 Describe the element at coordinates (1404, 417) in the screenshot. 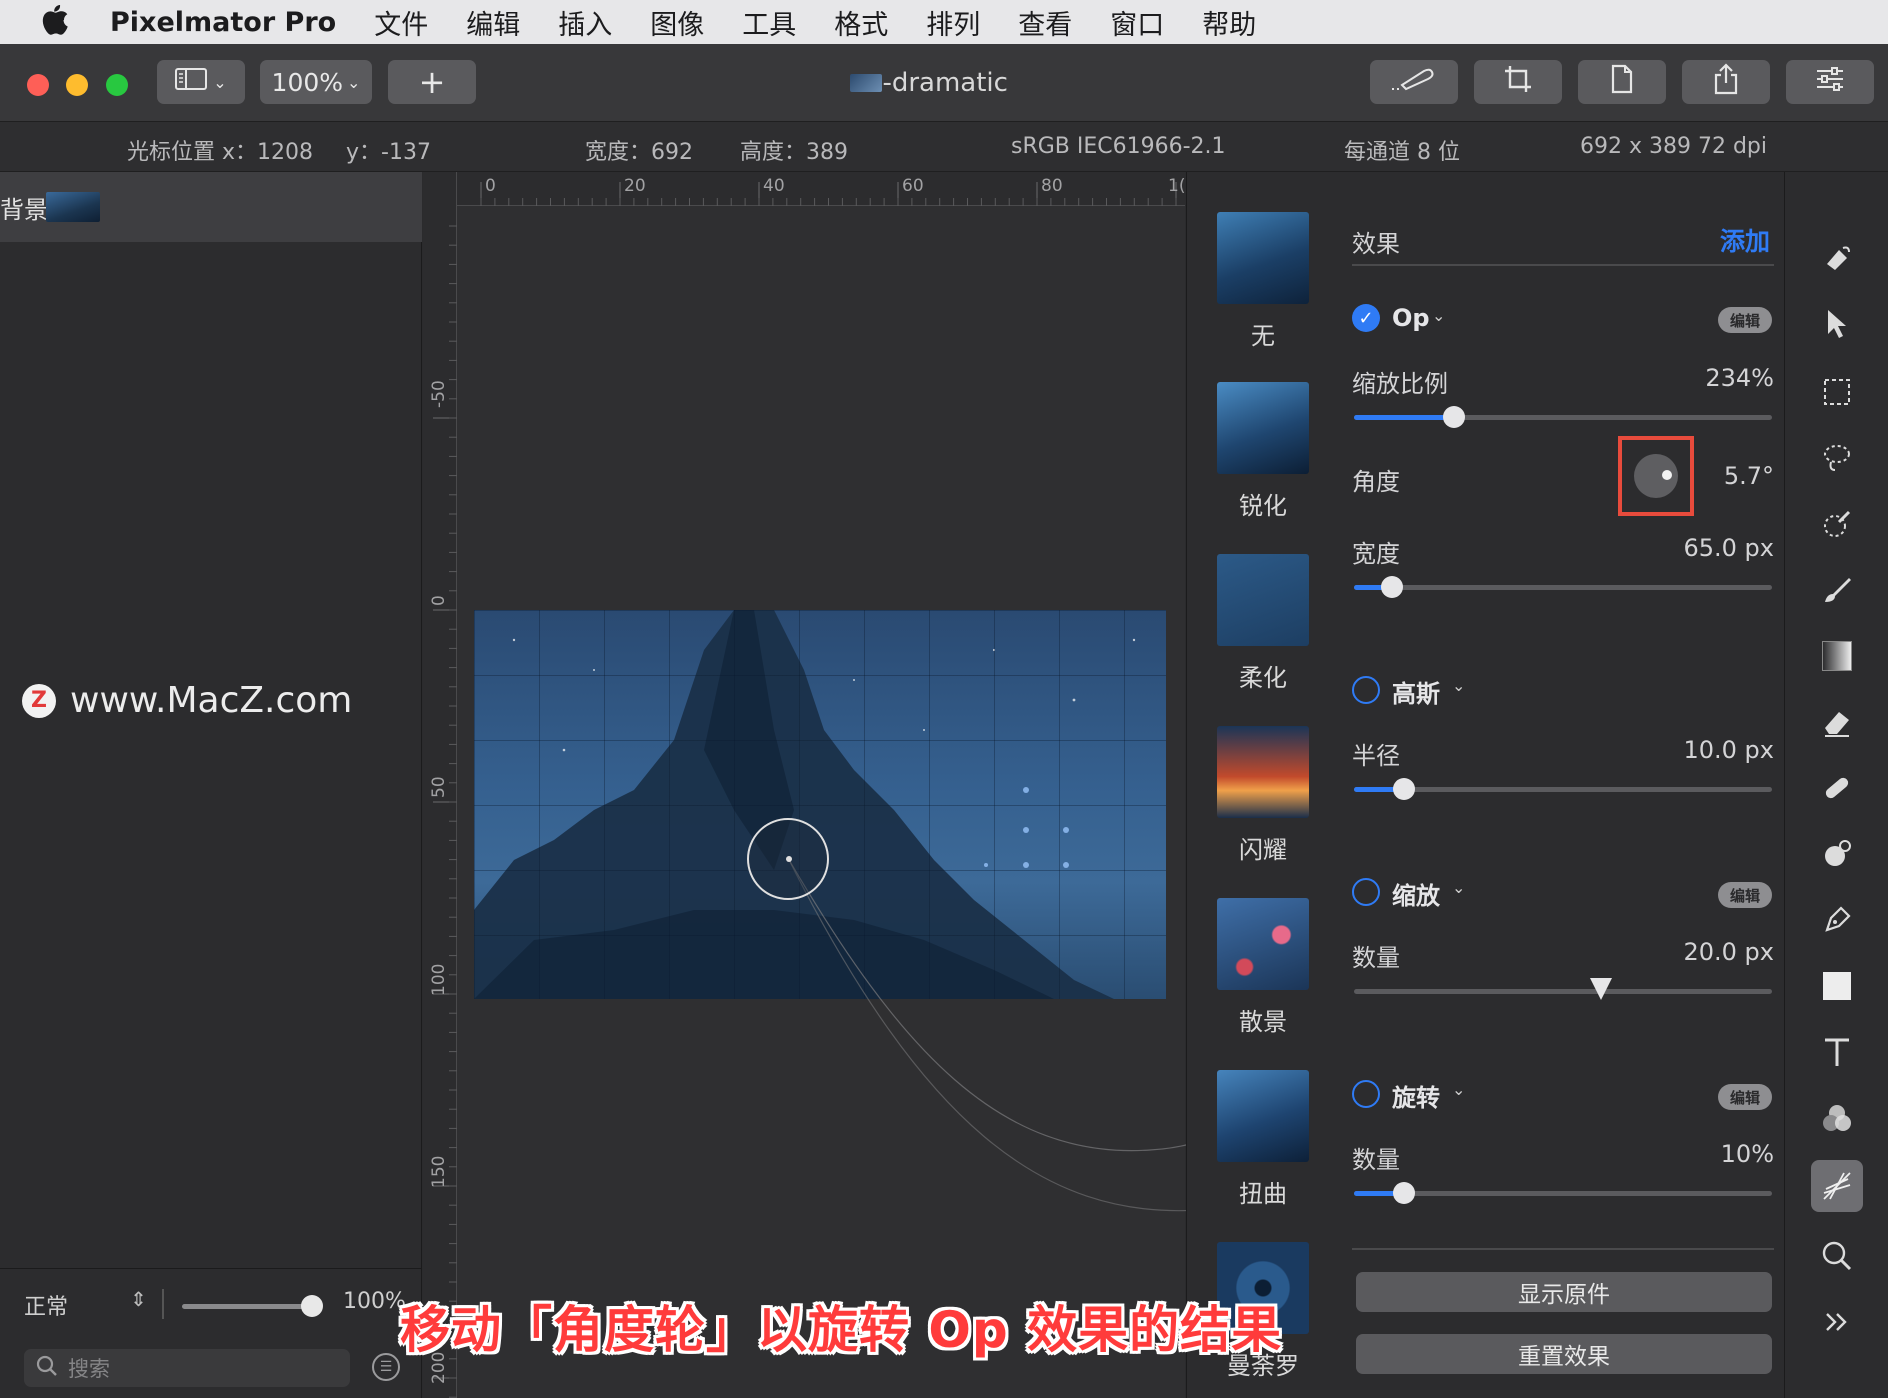

I see `op-scale-slider-fill` at that location.